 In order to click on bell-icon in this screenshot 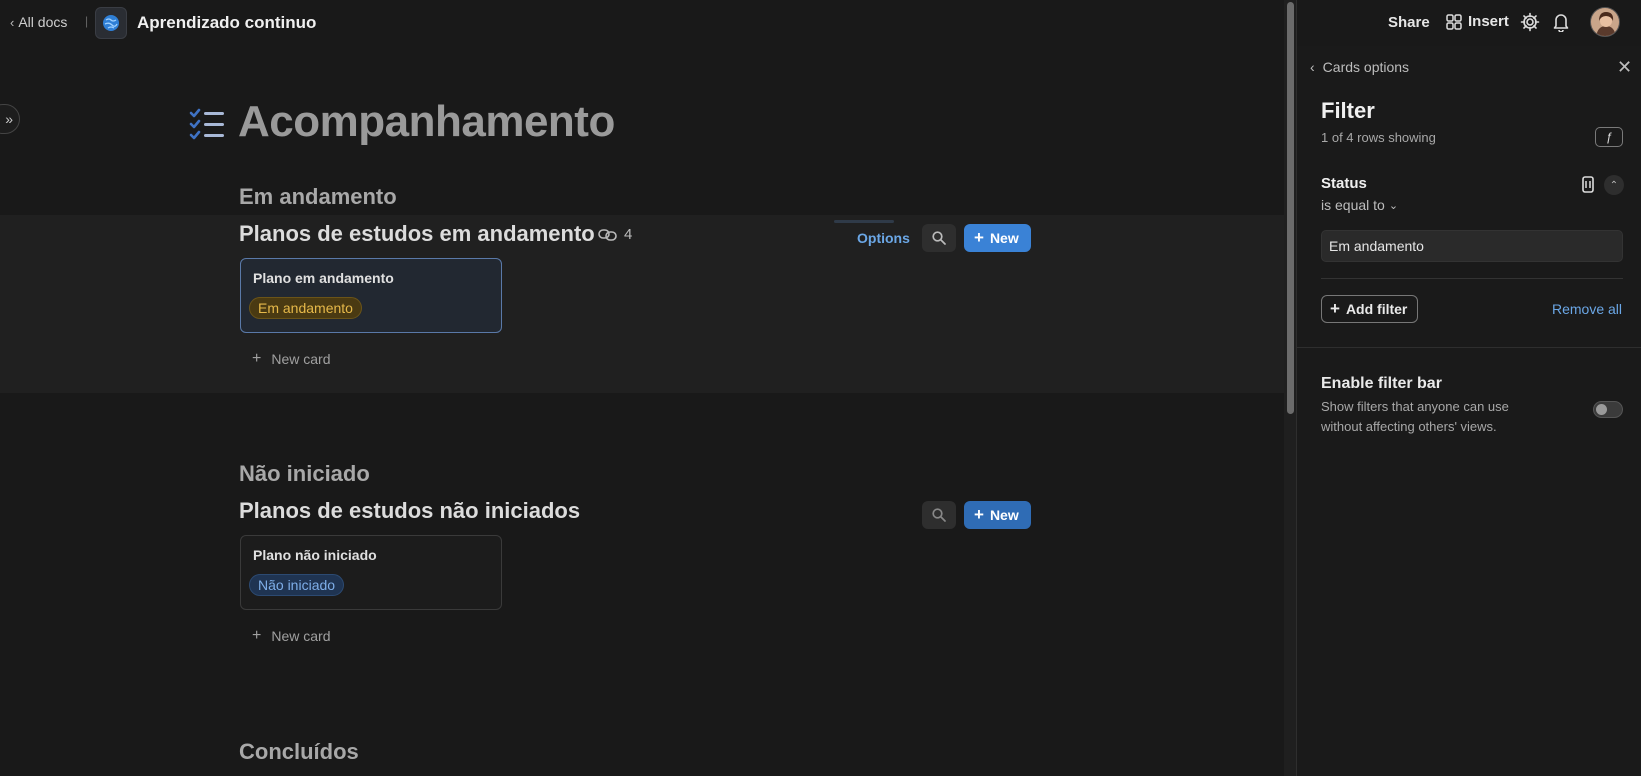, I will do `click(1561, 24)`.